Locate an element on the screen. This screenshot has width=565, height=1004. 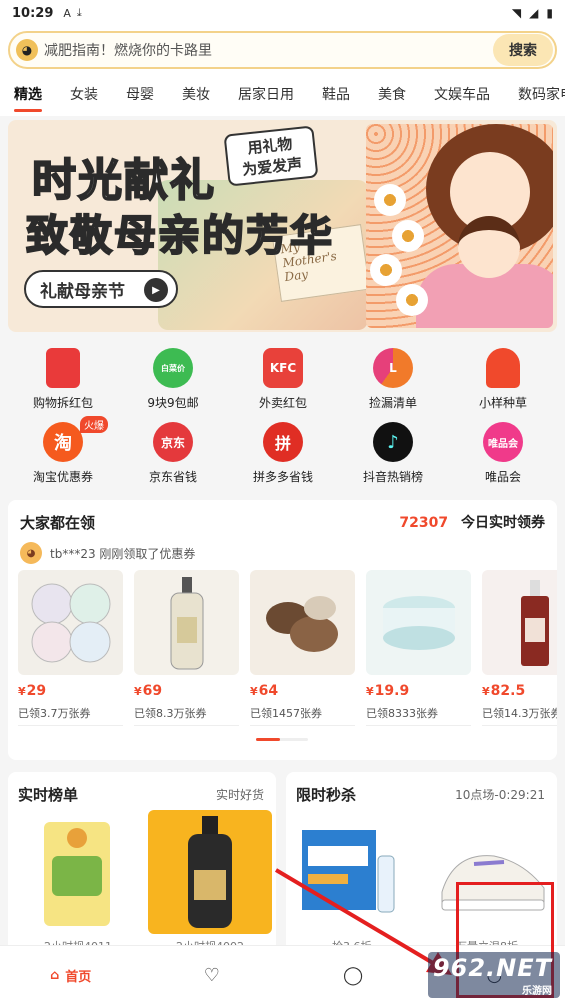
tab-digital: 数码家电 is located at coordinates (534, 95).